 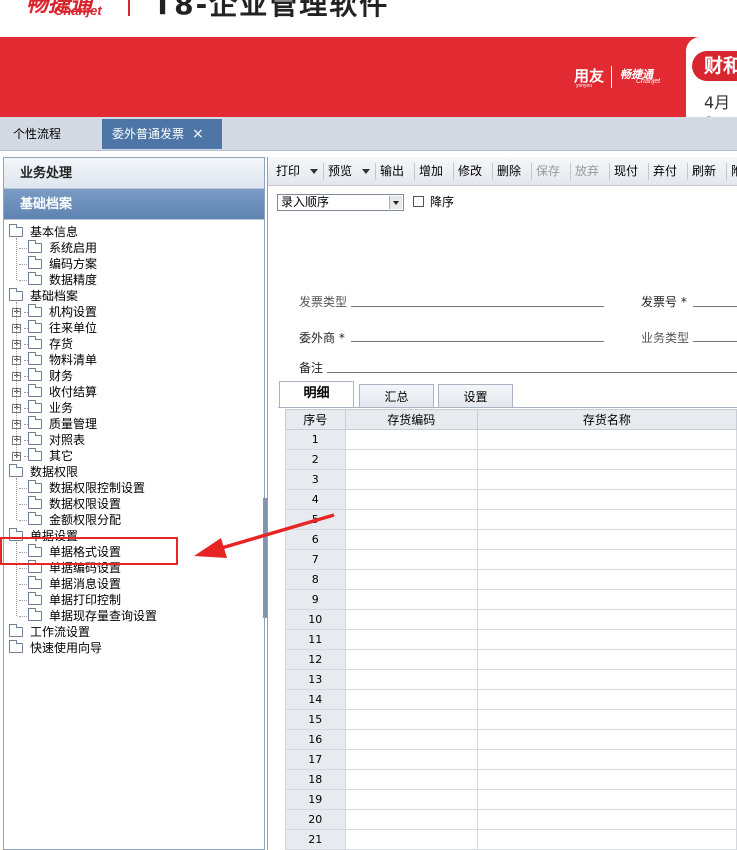 I want to click on refresh-button: 刷新, so click(x=704, y=171).